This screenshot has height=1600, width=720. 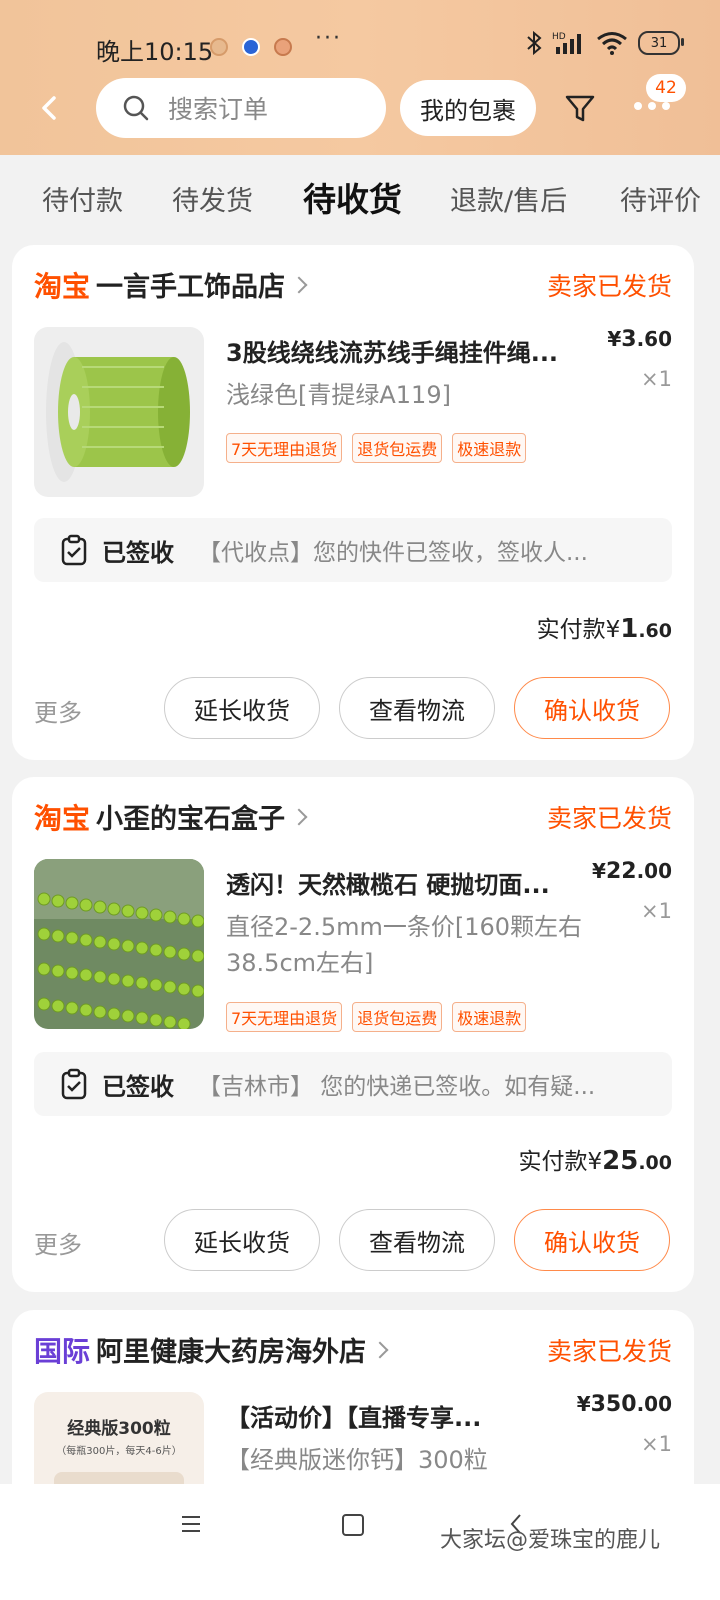 What do you see at coordinates (136, 108) in the screenshot?
I see `search-icon` at bounding box center [136, 108].